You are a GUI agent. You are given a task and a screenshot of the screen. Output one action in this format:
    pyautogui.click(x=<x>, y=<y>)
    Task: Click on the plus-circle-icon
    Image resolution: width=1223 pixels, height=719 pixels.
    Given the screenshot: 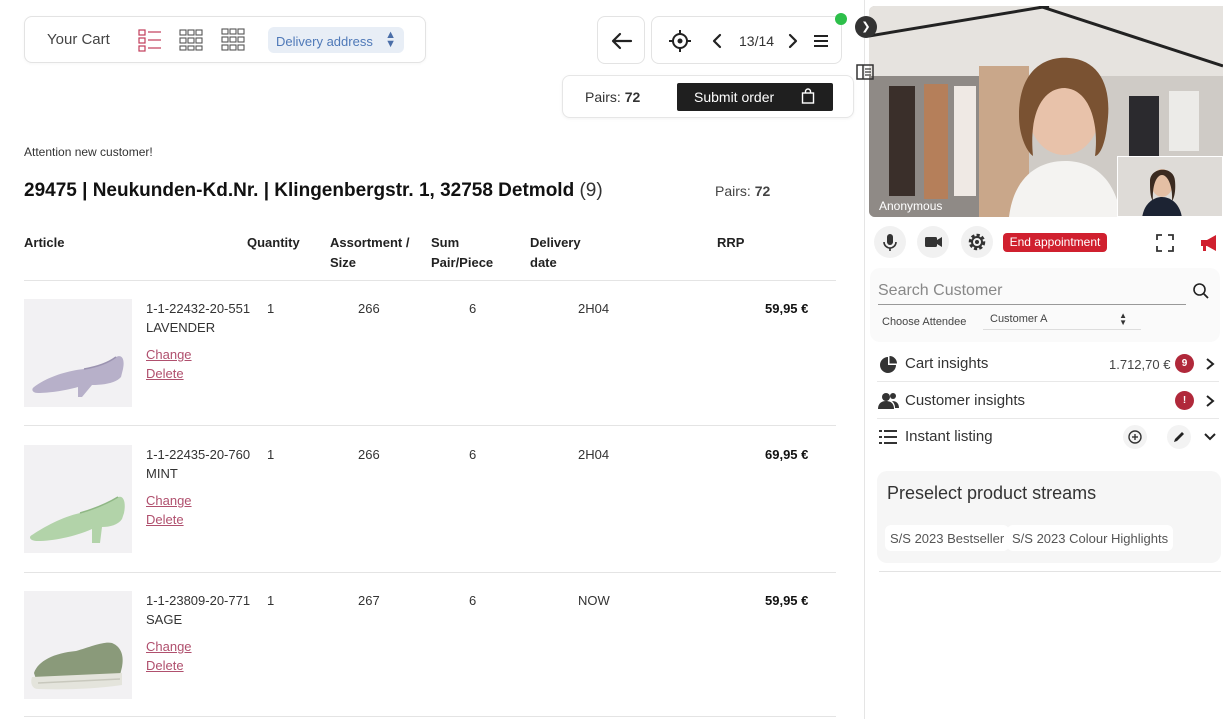 What is the action you would take?
    pyautogui.click(x=1135, y=437)
    